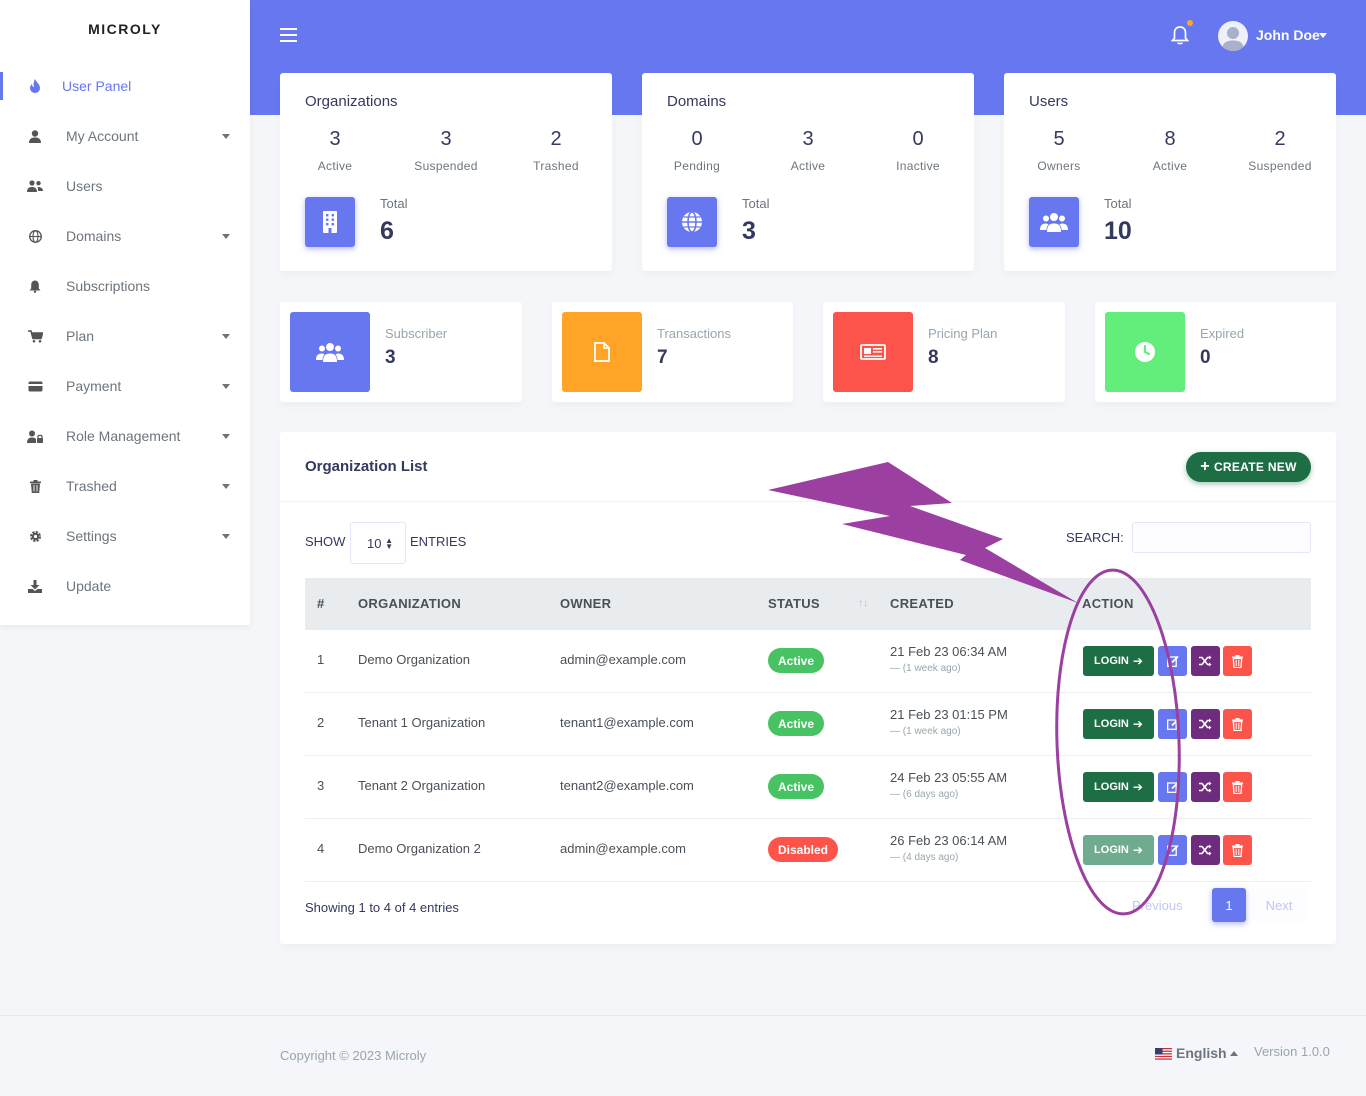  What do you see at coordinates (697, 101) in the screenshot?
I see `card-title: Domains` at bounding box center [697, 101].